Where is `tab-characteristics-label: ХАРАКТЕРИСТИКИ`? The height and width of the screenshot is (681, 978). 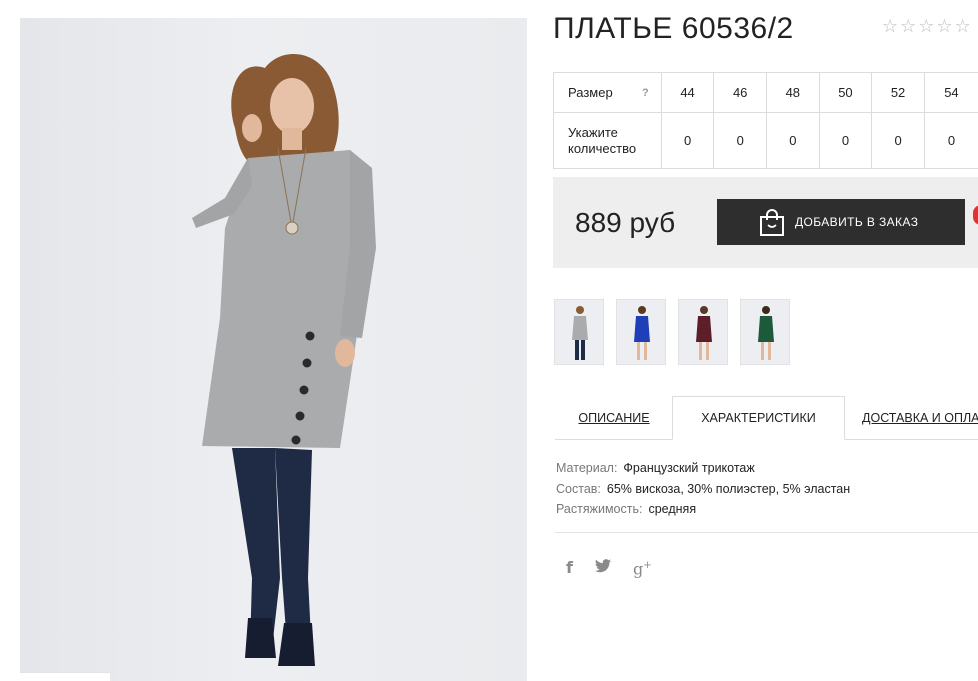
tab-characteristics-label: ХАРАКТЕРИСТИКИ is located at coordinates (758, 418).